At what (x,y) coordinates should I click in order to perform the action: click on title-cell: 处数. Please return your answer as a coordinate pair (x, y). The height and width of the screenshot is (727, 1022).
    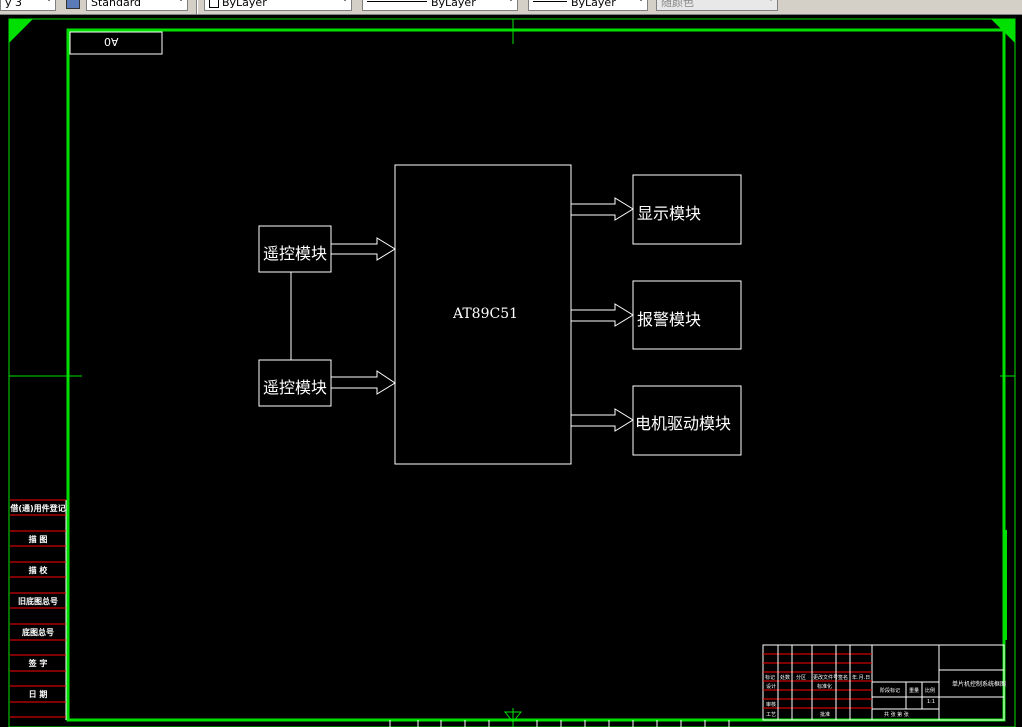
    Looking at the image, I should click on (785, 678).